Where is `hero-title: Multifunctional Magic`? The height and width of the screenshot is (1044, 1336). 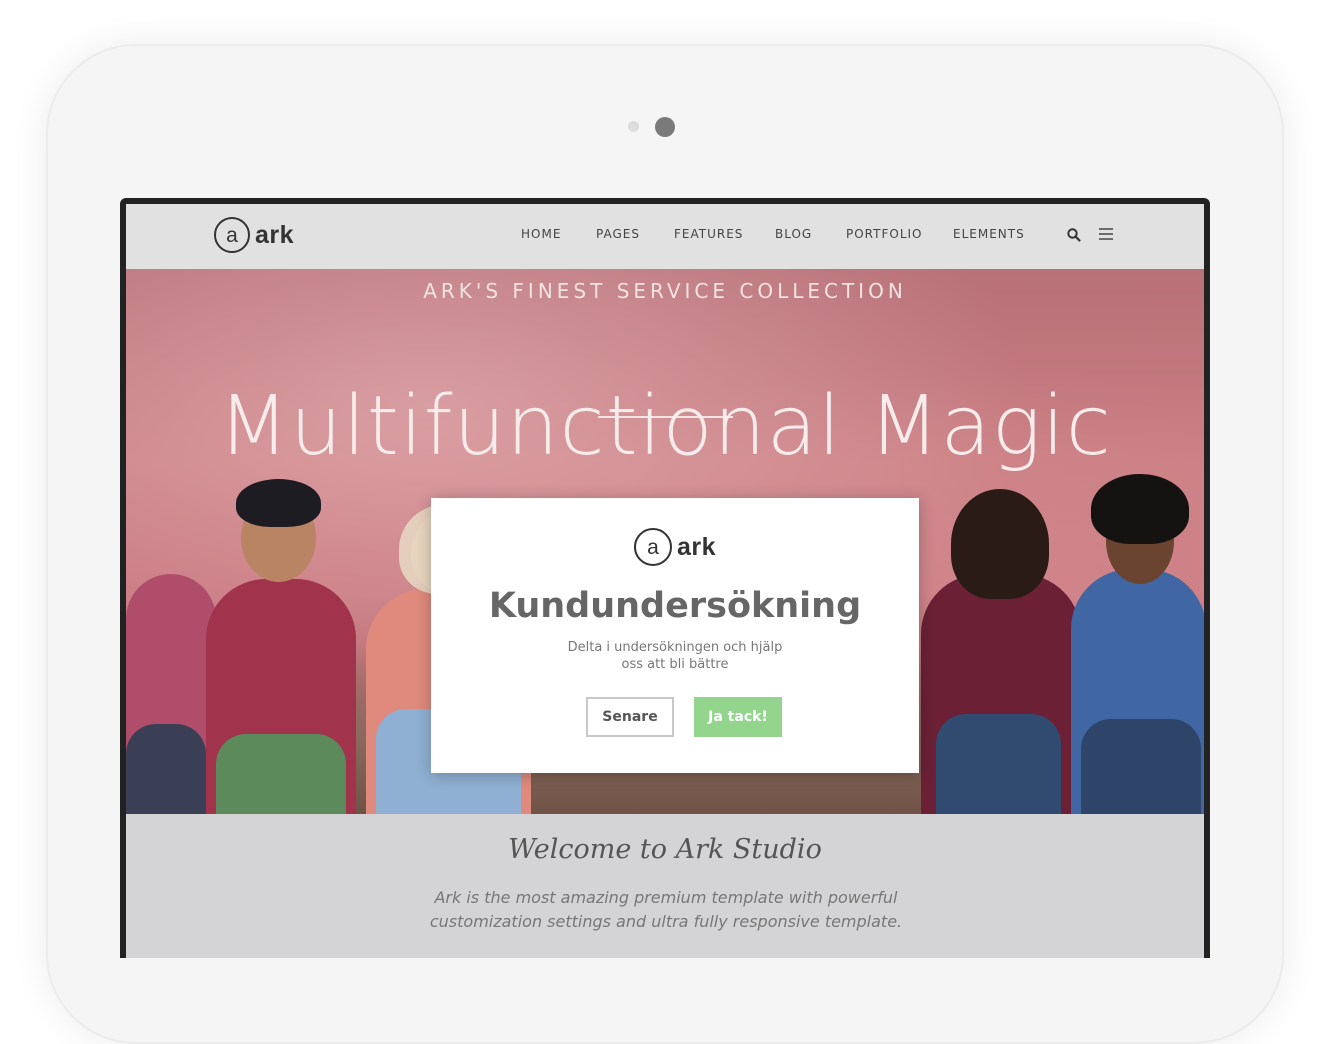 hero-title: Multifunctional Magic is located at coordinates (665, 426).